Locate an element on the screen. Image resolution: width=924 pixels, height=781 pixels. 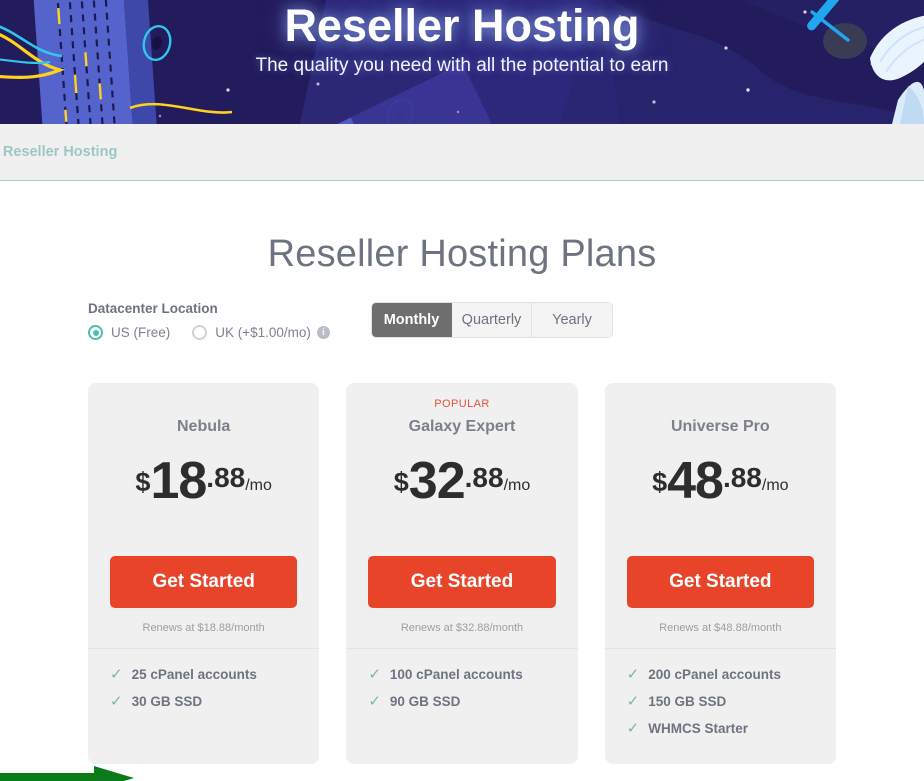
feature-label: 150 GB SSD is located at coordinates (687, 701).